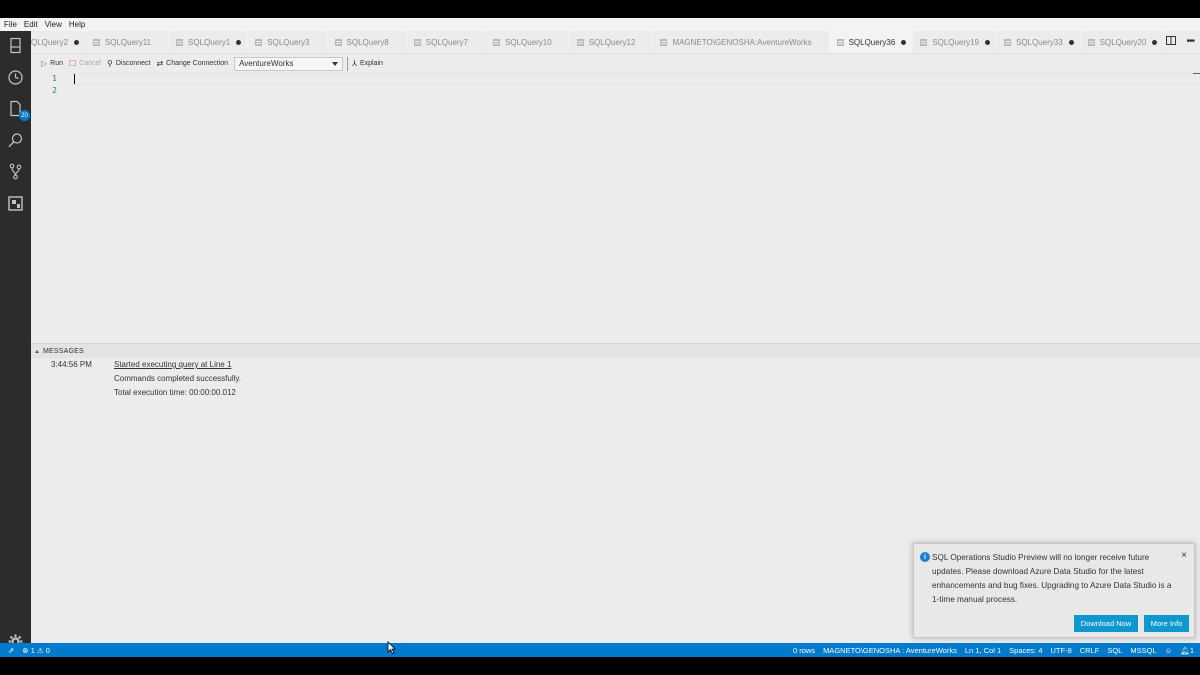  What do you see at coordinates (15, 171) in the screenshot?
I see `source-control-icon` at bounding box center [15, 171].